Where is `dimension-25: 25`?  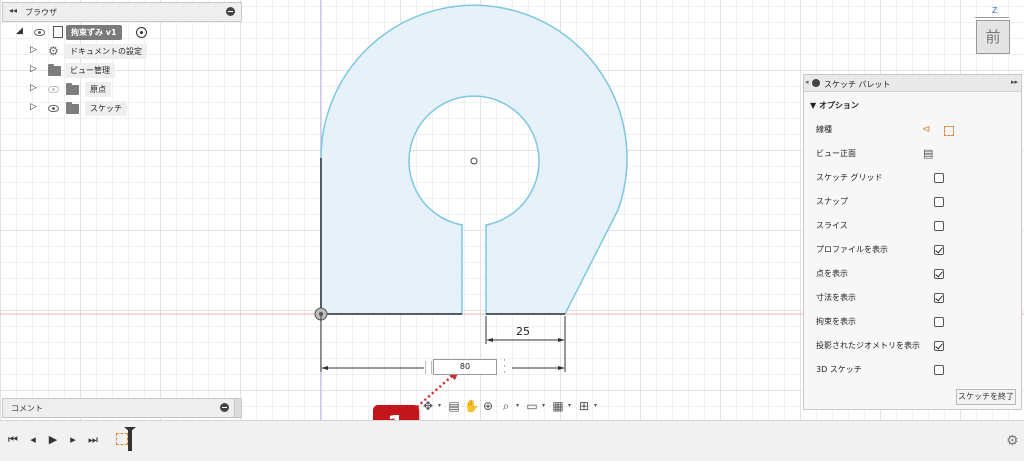
dimension-25: 25 is located at coordinates (525, 330).